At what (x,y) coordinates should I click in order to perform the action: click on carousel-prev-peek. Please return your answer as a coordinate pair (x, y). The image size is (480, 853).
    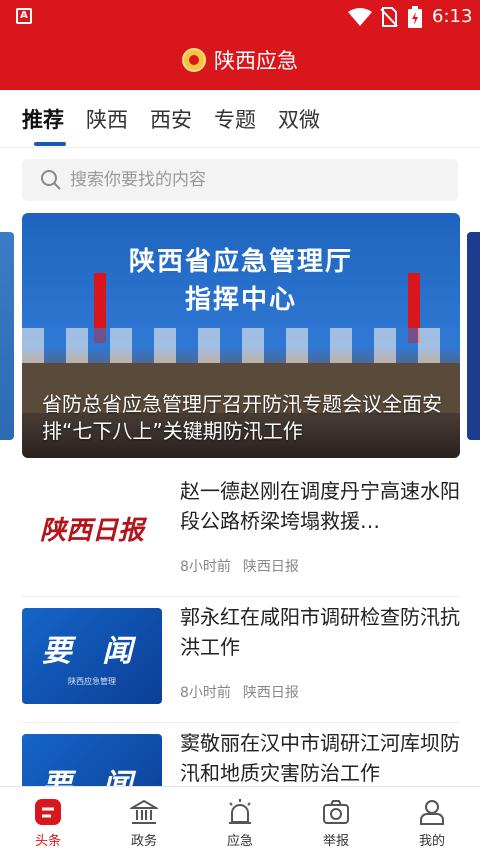
    Looking at the image, I should click on (7, 336).